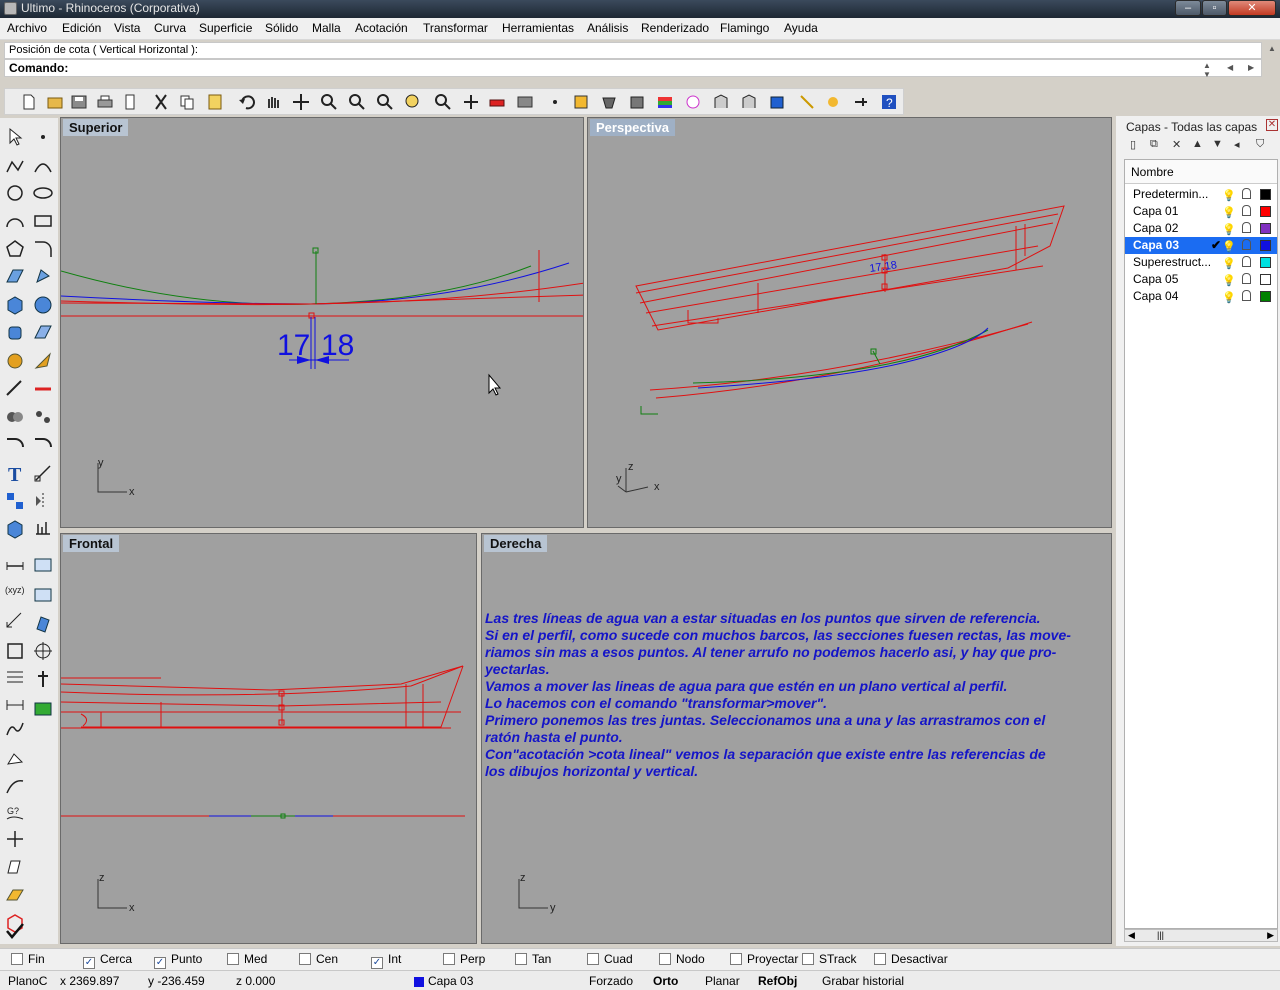 This screenshot has width=1280, height=990. I want to click on history-scroll-icon: ▲, so click(1272, 48).